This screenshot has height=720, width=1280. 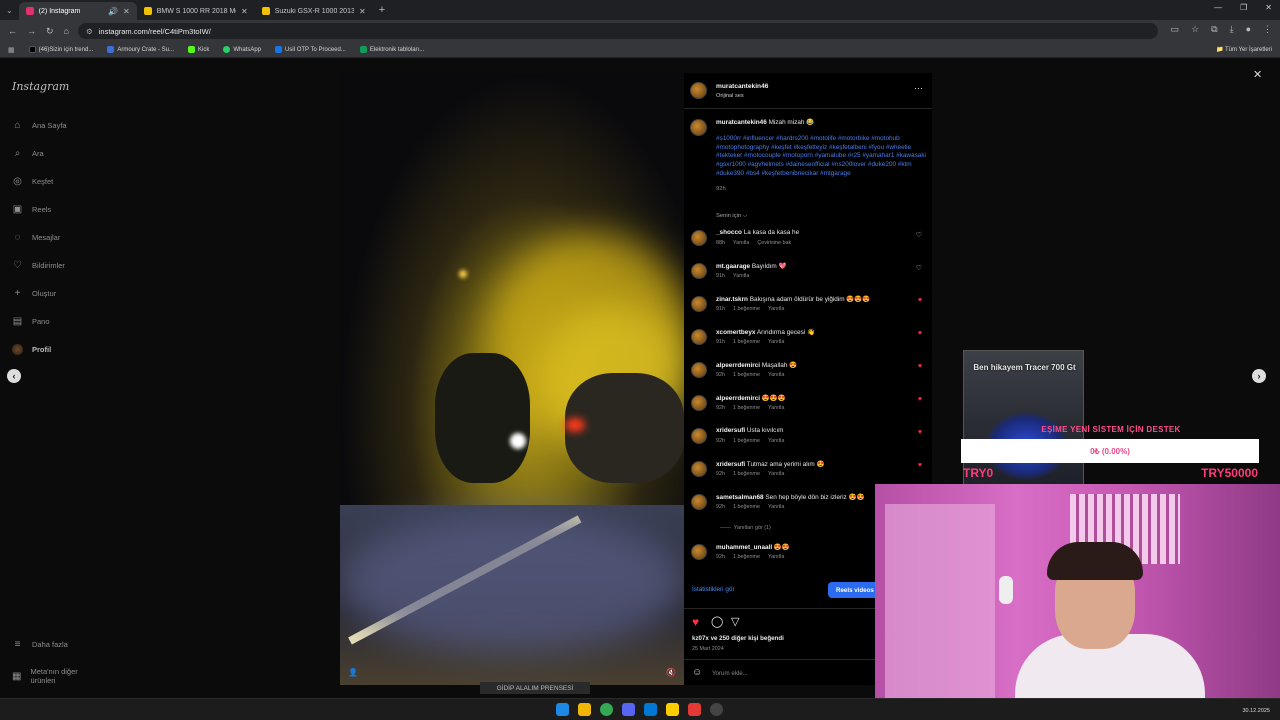 I want to click on downloads-icon: ⤓, so click(x=1232, y=29).